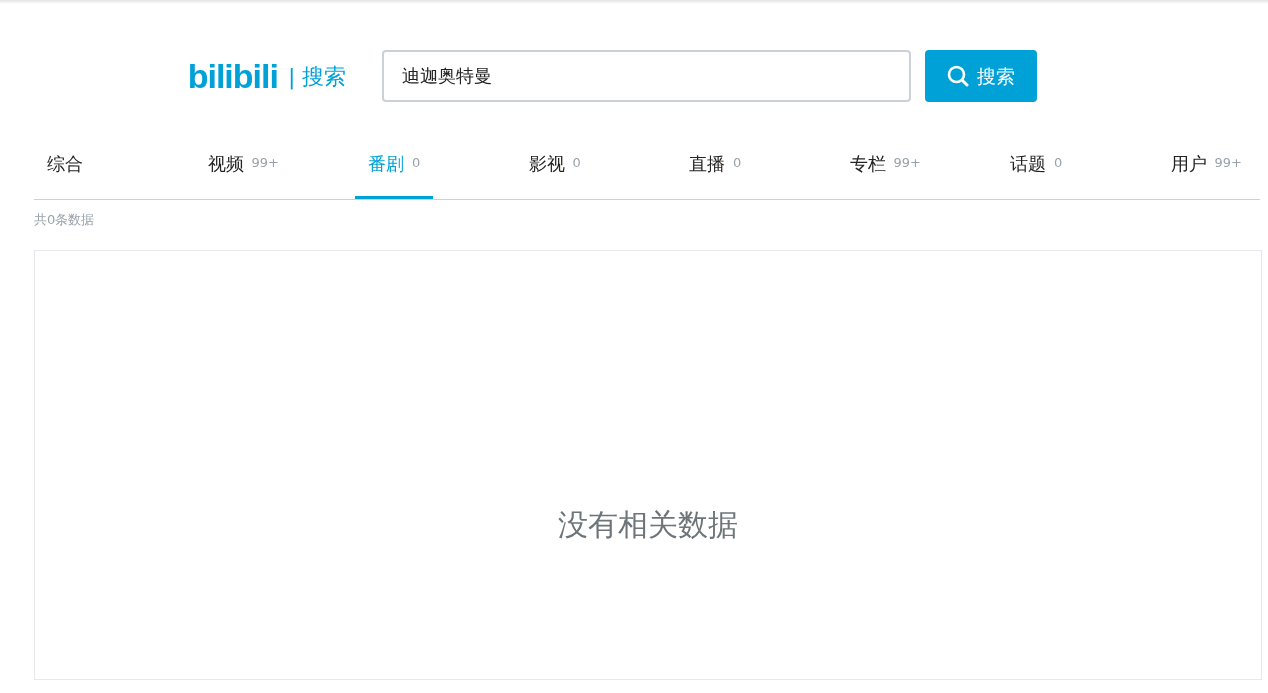 The width and height of the screenshot is (1268, 693). Describe the element at coordinates (885, 164) in the screenshot. I see `category-tab: 专栏 99+` at that location.